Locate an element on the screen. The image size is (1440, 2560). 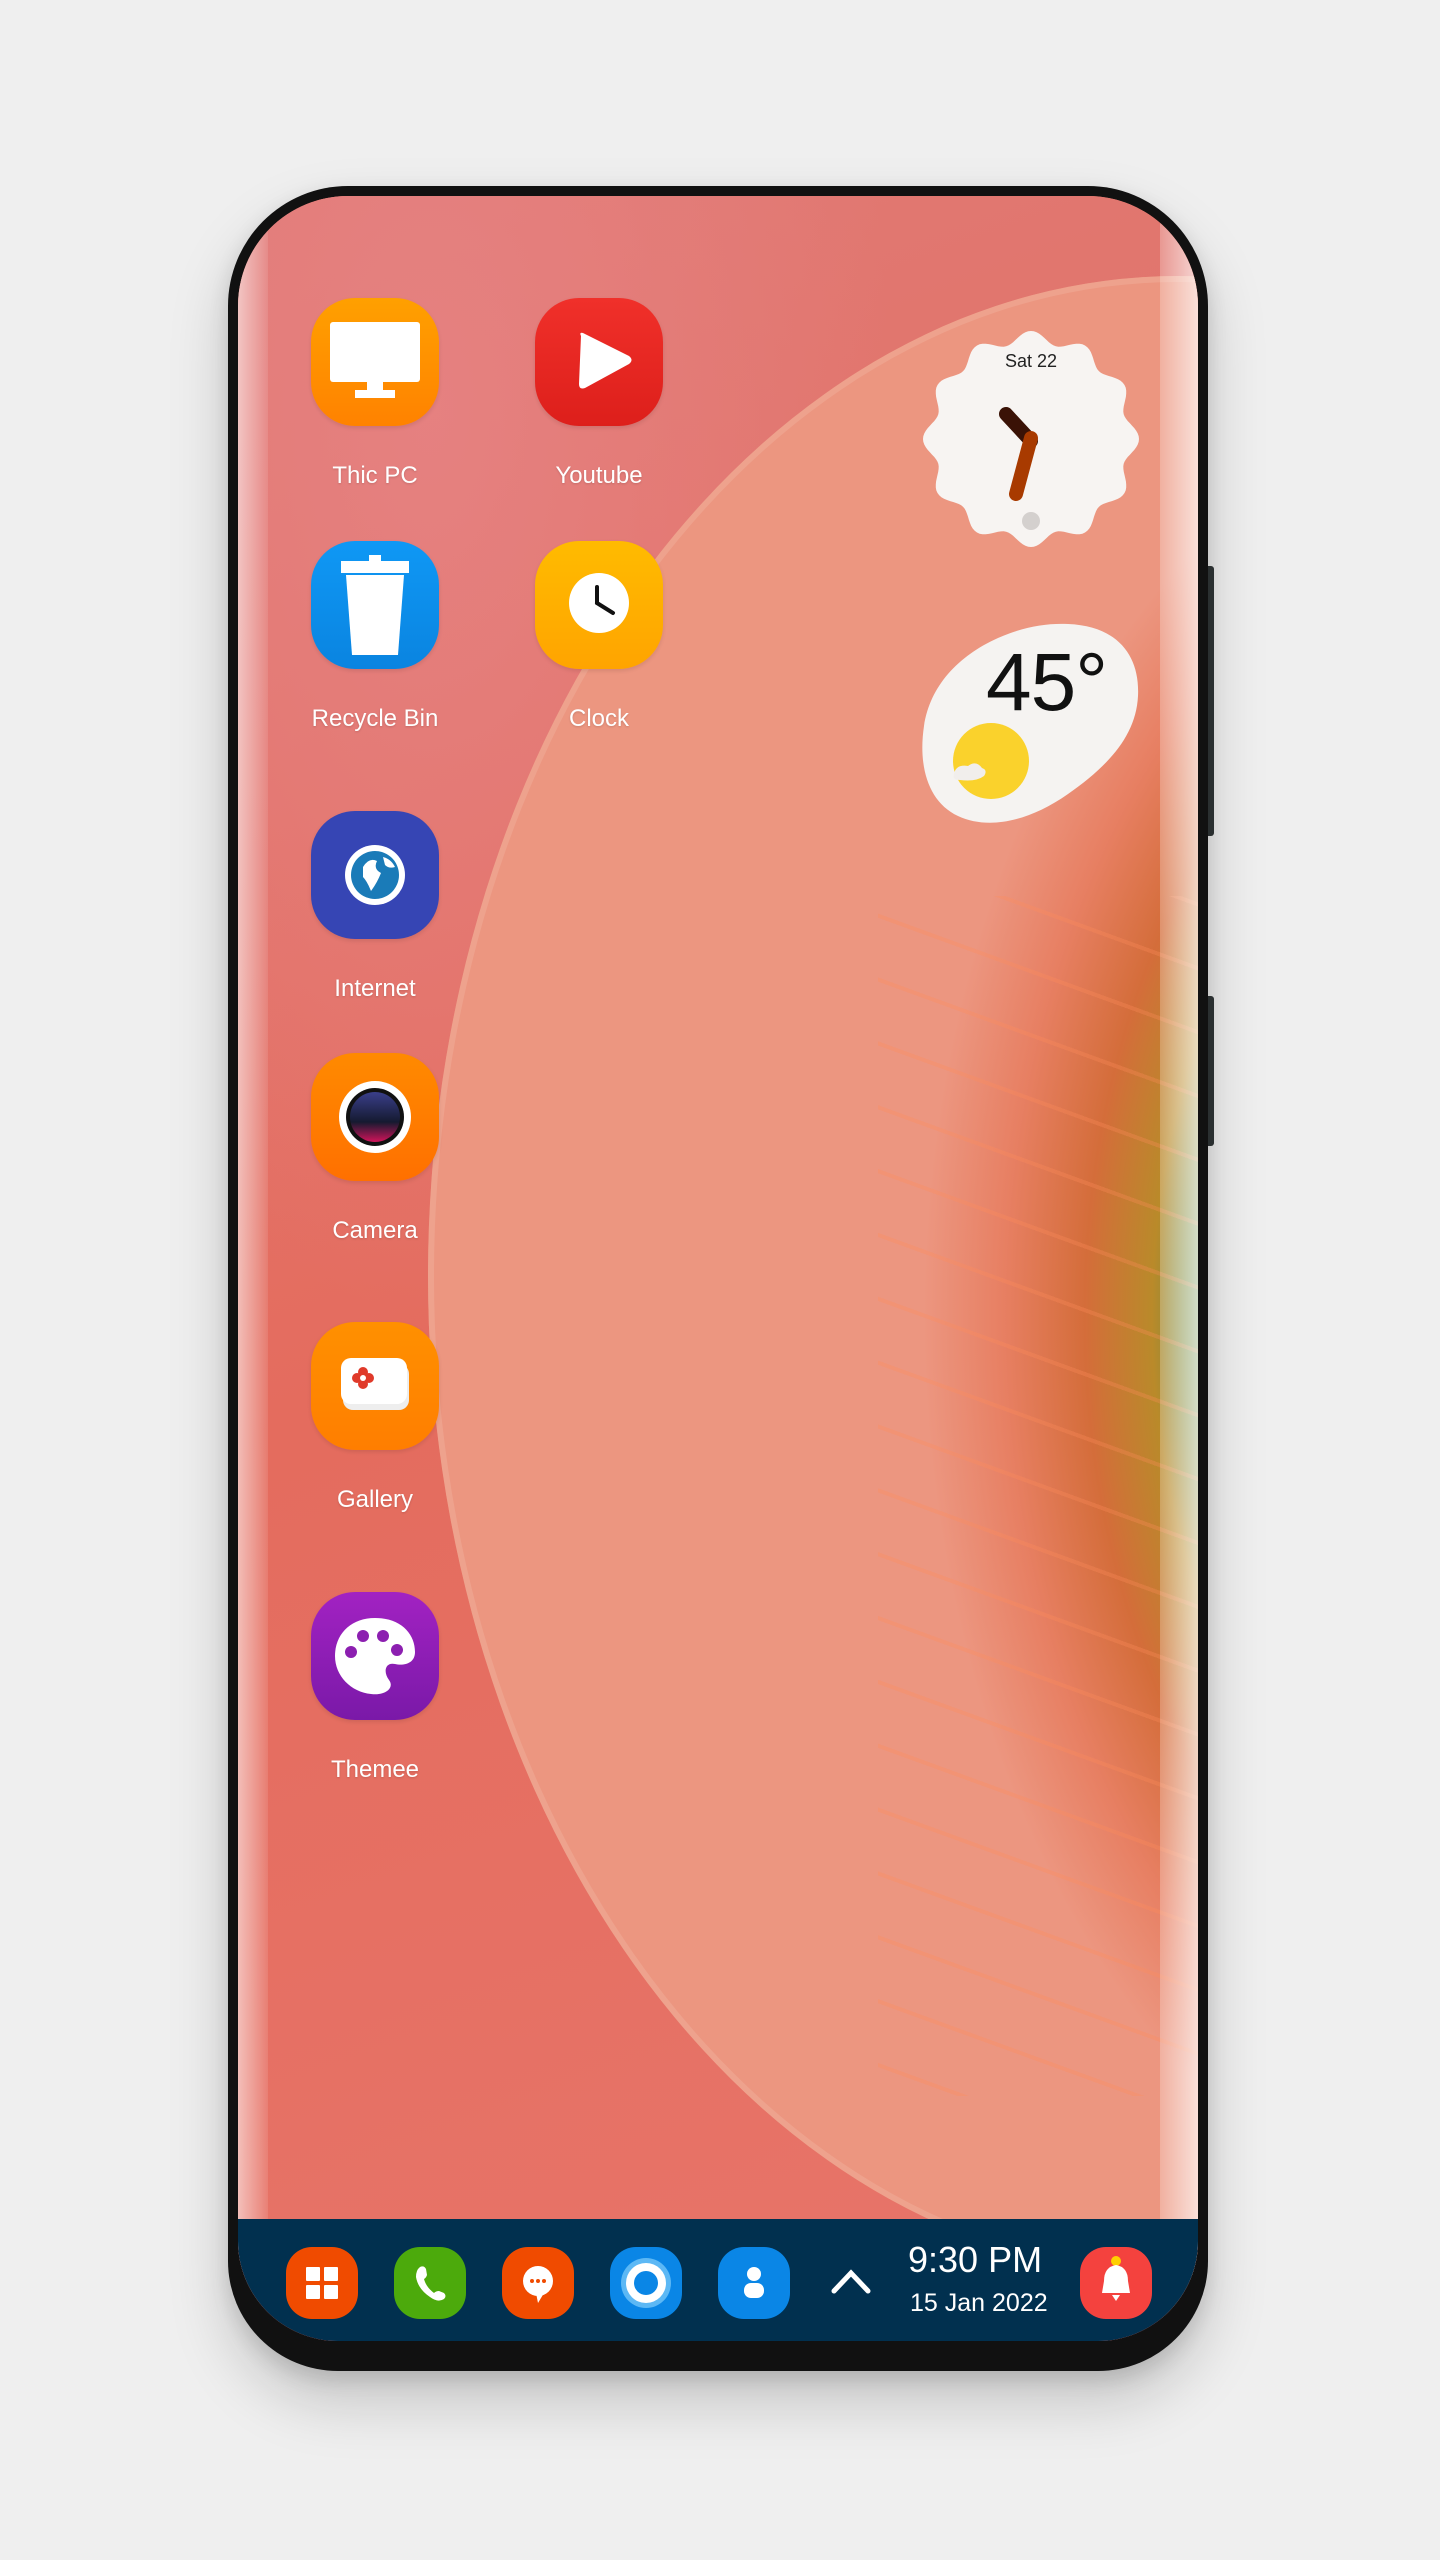
trash-icon is located at coordinates (375, 605).